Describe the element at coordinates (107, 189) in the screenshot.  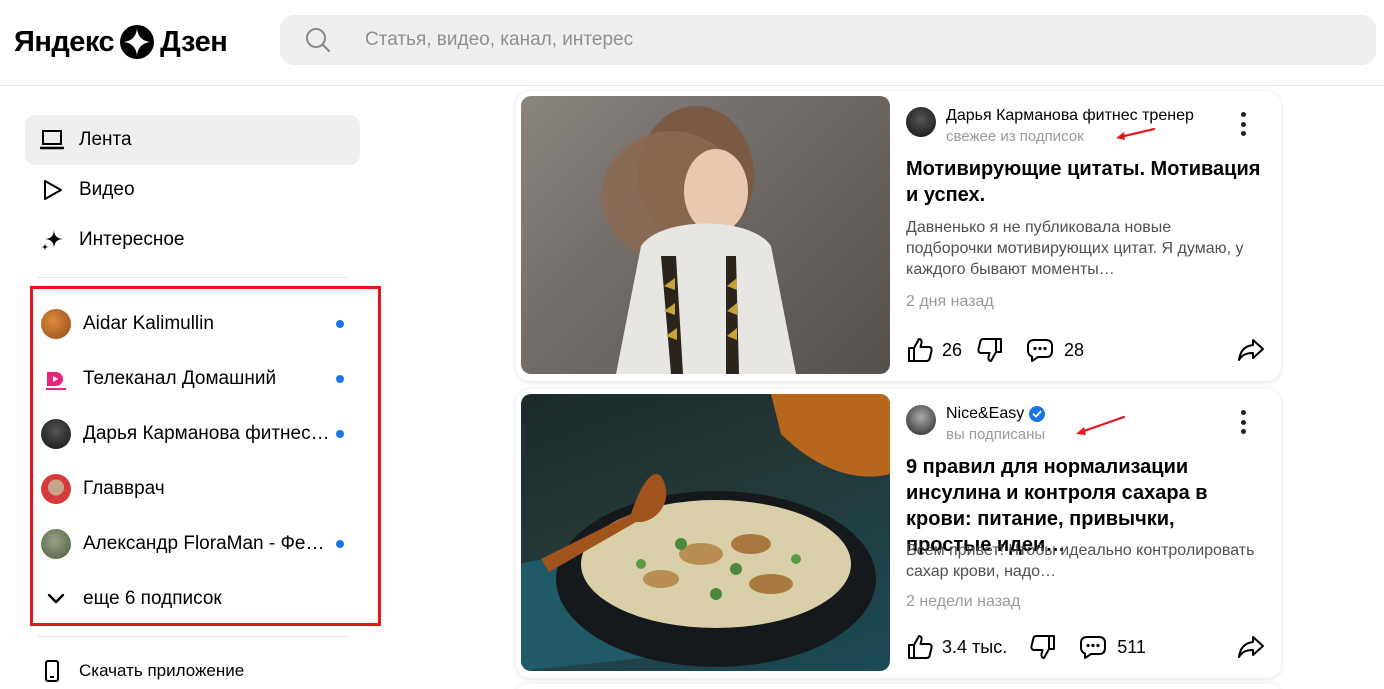
I see `nav-item-label: Видео` at that location.